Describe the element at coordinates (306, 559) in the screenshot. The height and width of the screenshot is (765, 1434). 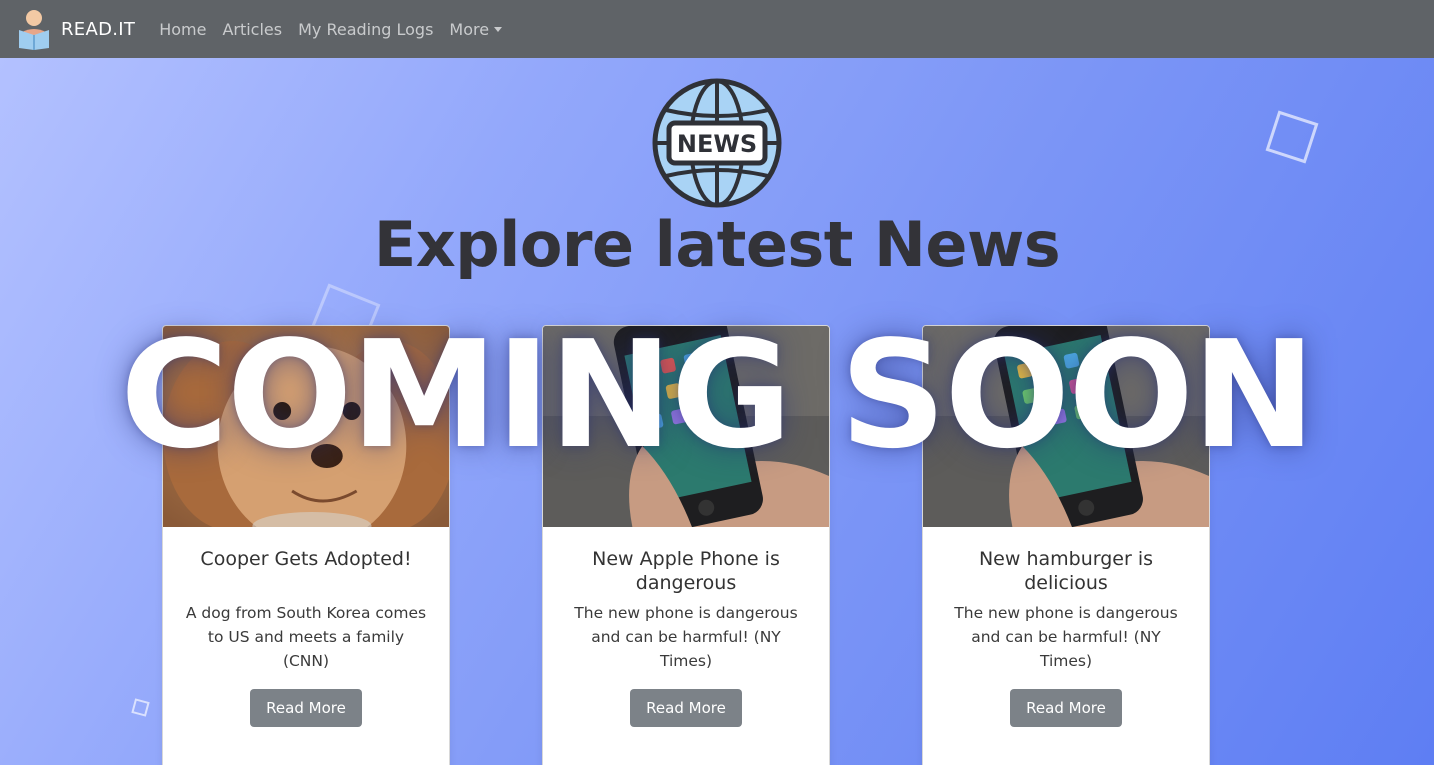
I see `card-title: Cooper Gets Adopted!` at that location.